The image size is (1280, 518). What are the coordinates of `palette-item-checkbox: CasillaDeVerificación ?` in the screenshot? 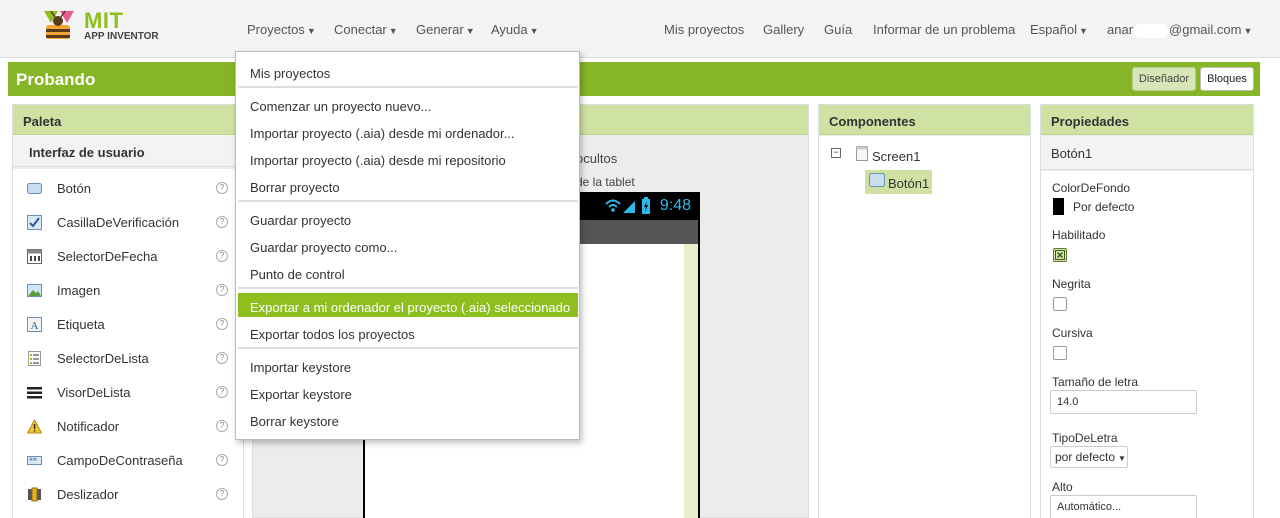 It's located at (127, 223).